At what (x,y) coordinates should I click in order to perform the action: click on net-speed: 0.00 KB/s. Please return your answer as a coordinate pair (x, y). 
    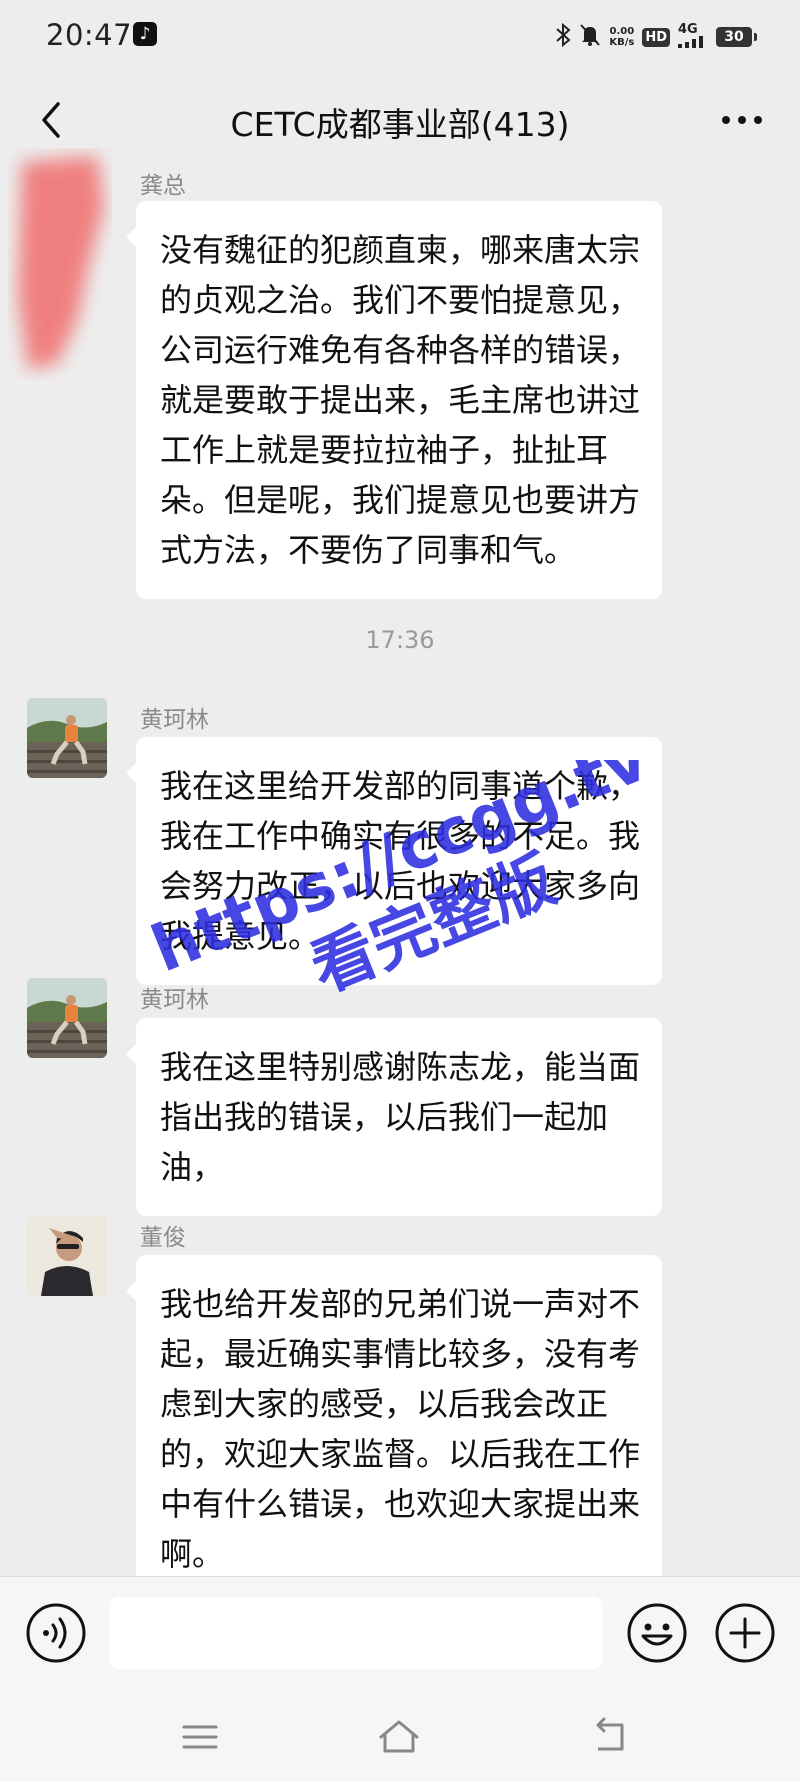
    Looking at the image, I should click on (621, 37).